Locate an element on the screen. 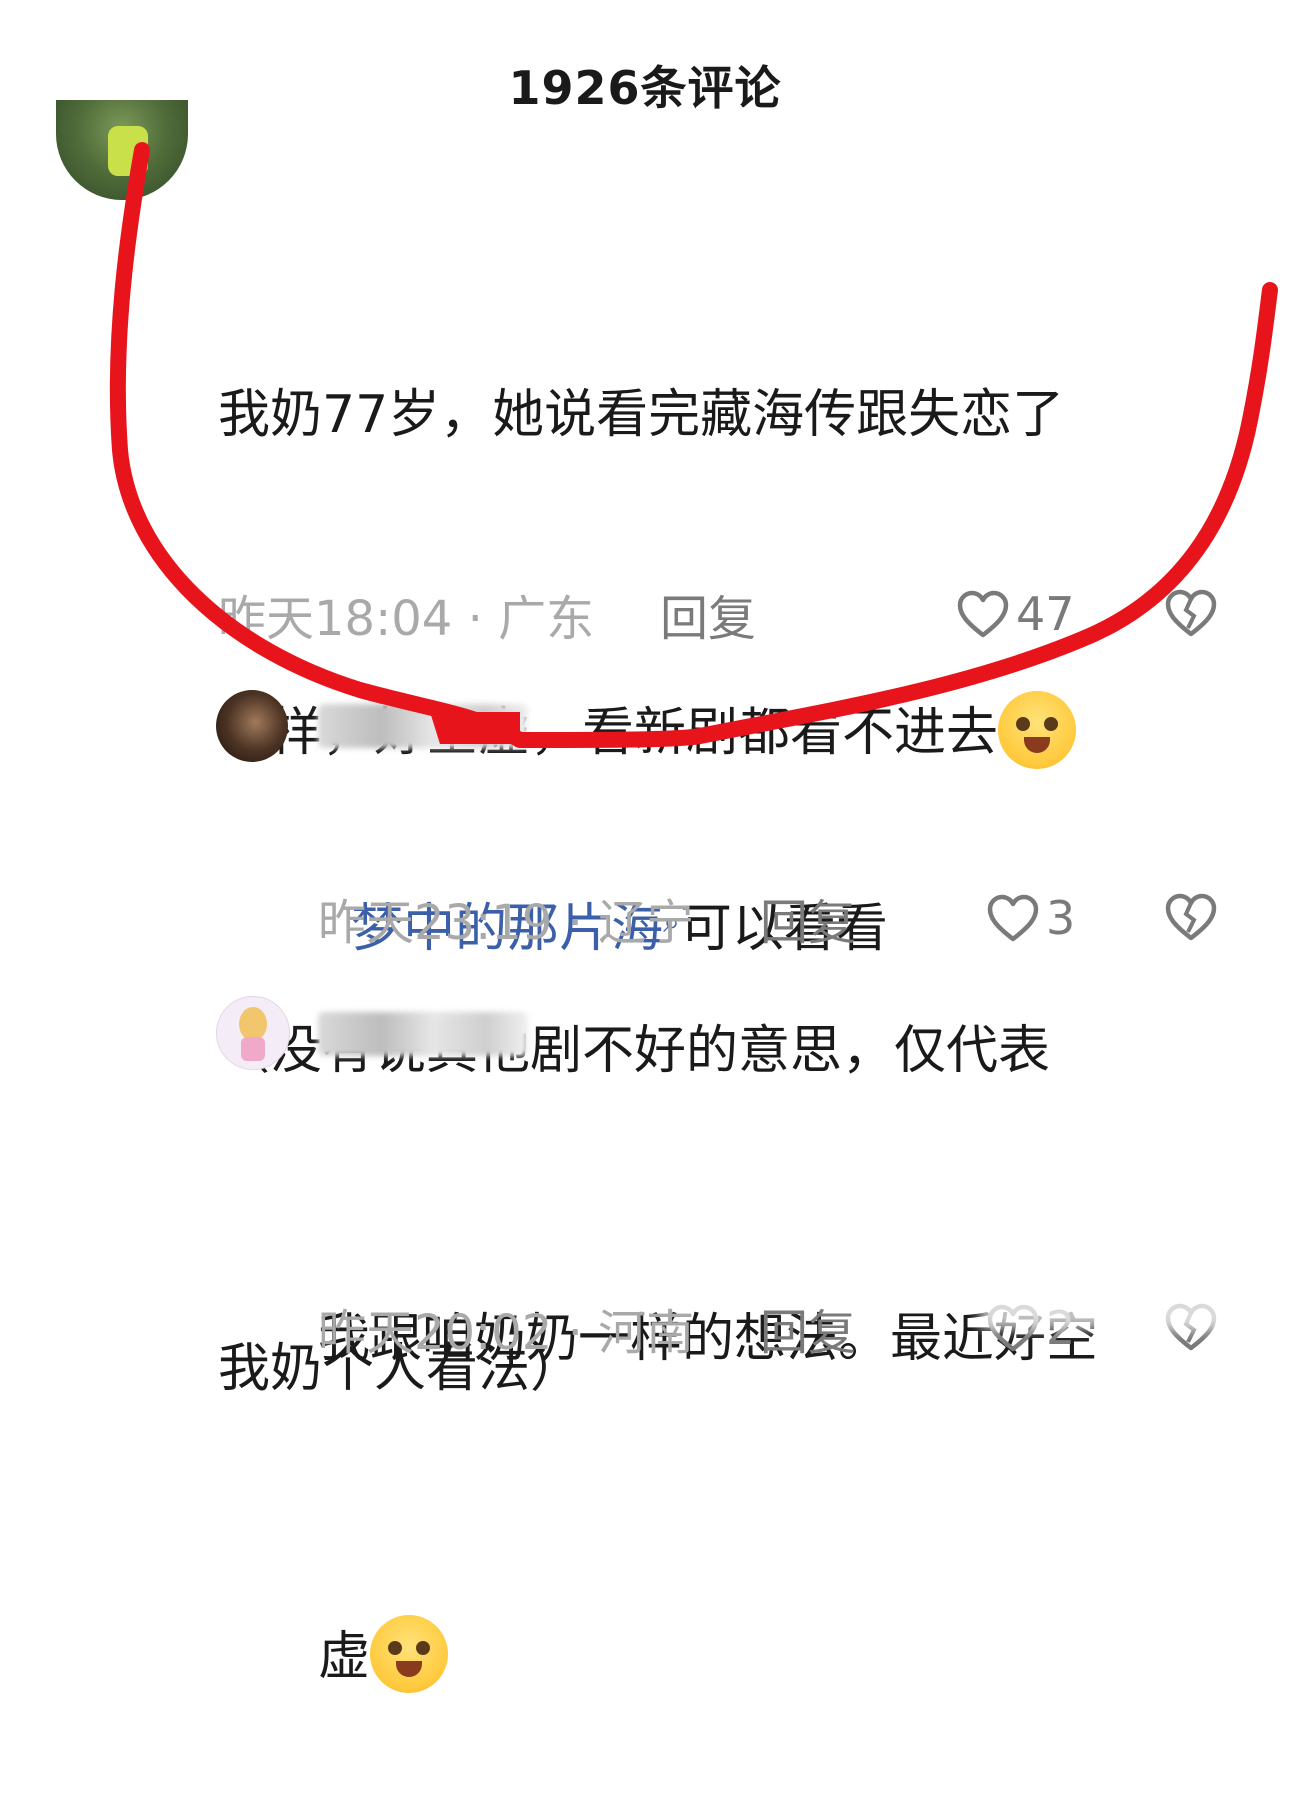  like-count: 3 is located at coordinates (1061, 918).